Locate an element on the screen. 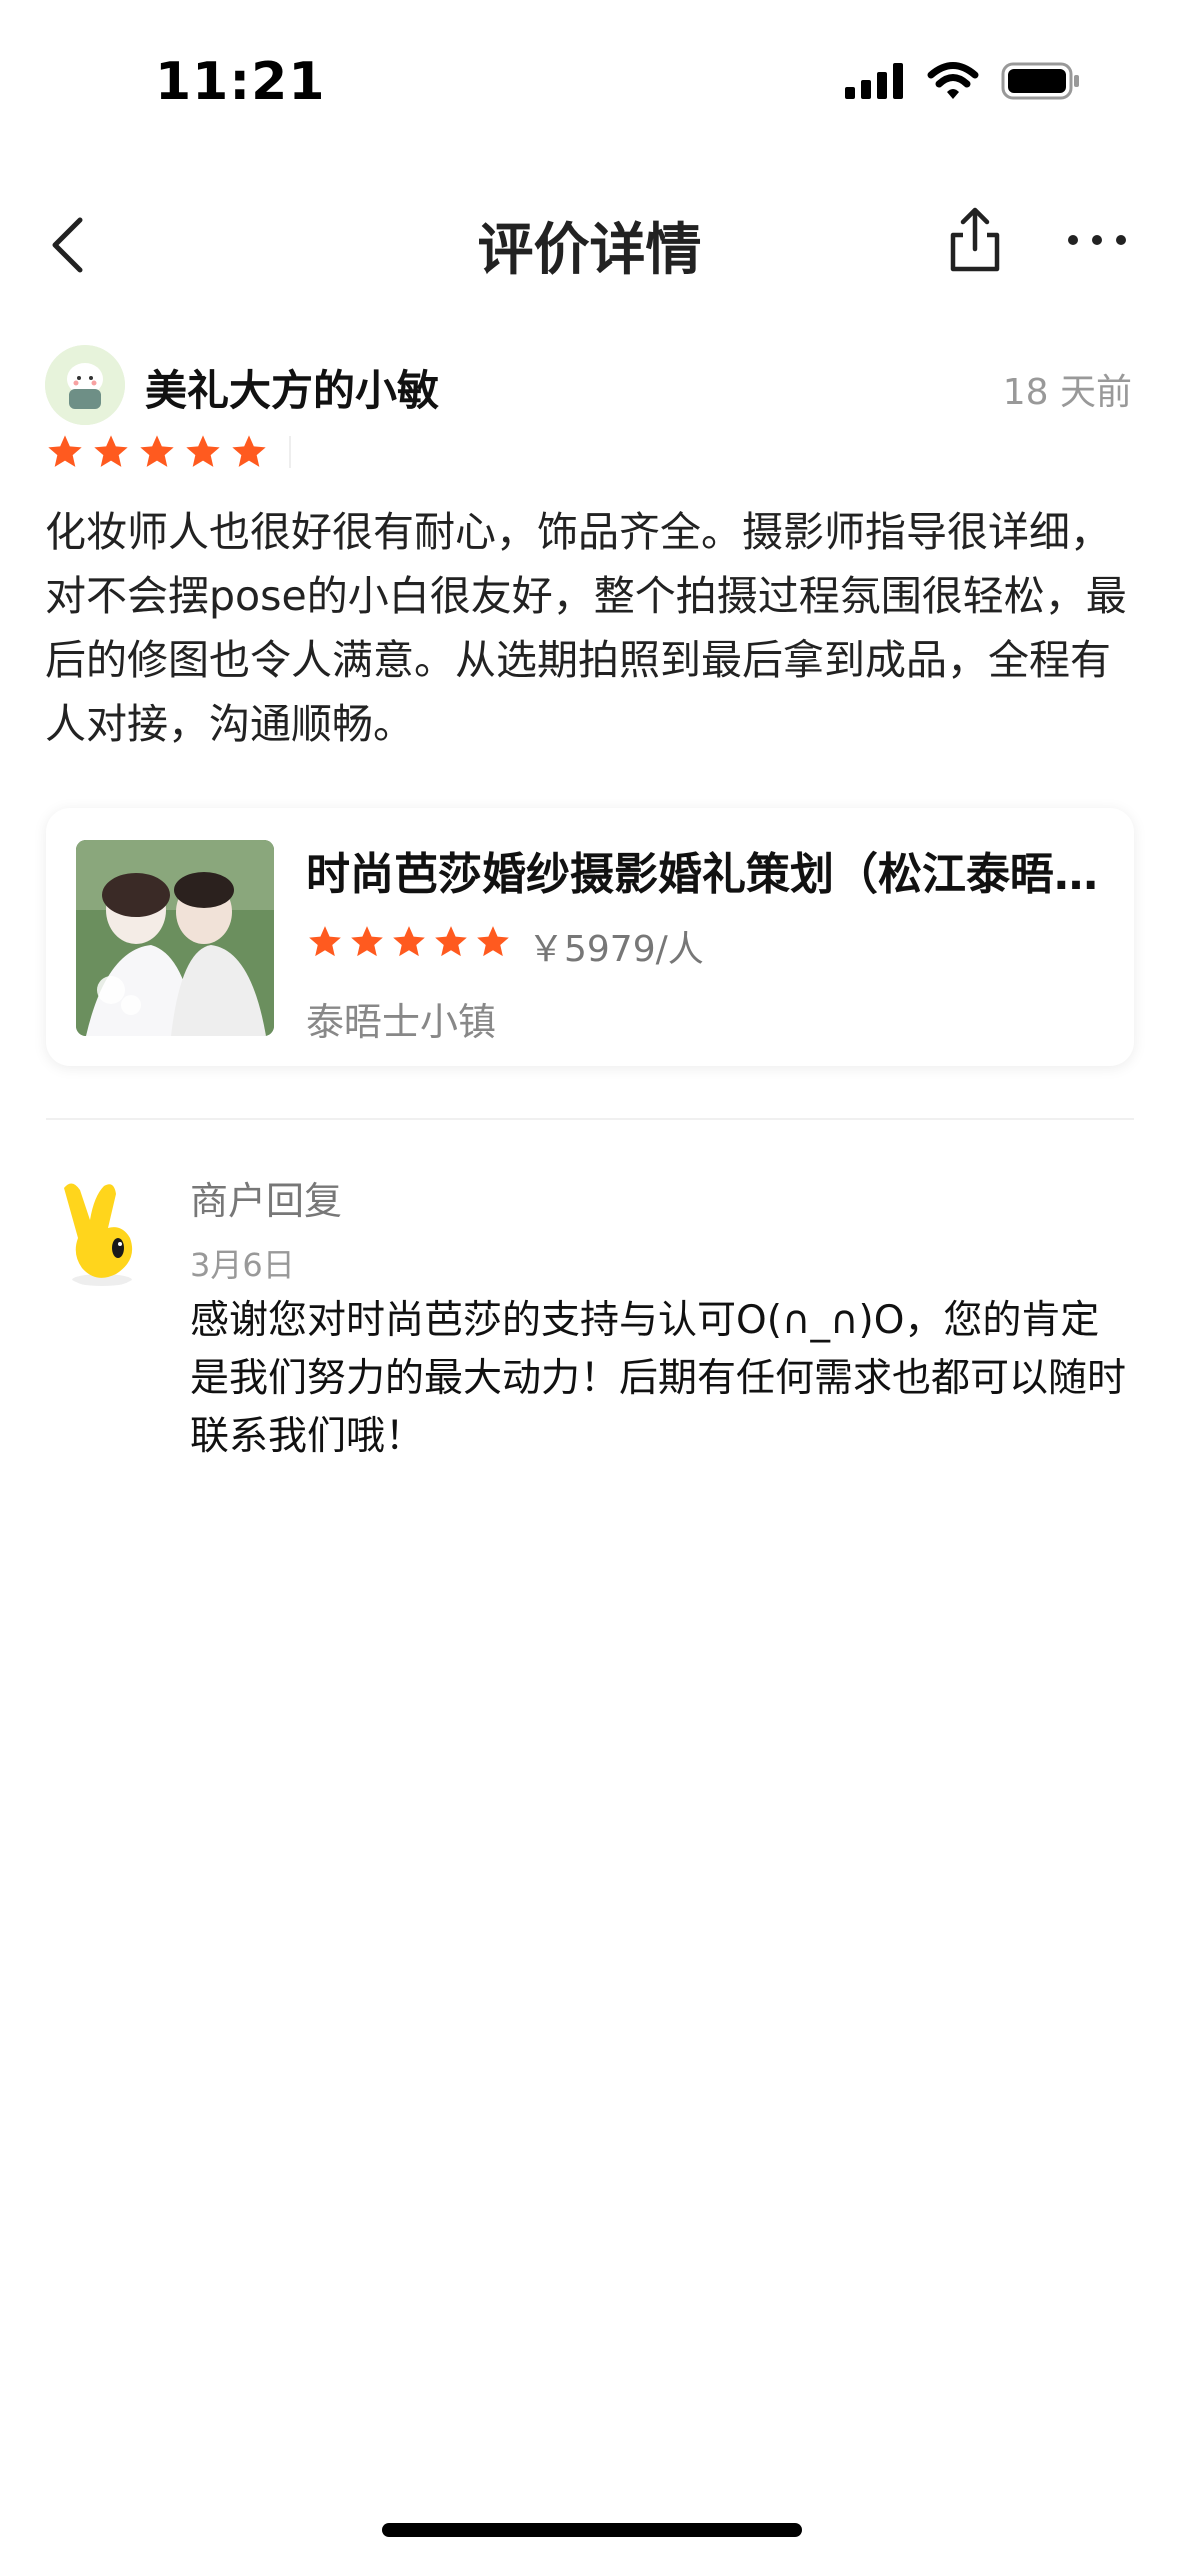  product-rating is located at coordinates (409, 942).